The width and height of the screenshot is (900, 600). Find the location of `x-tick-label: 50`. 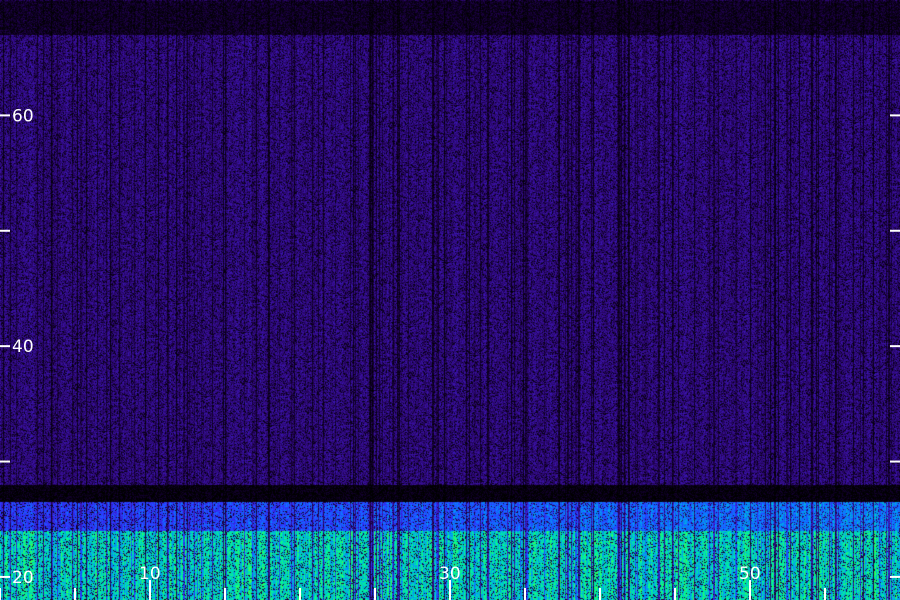

x-tick-label: 50 is located at coordinates (750, 574).